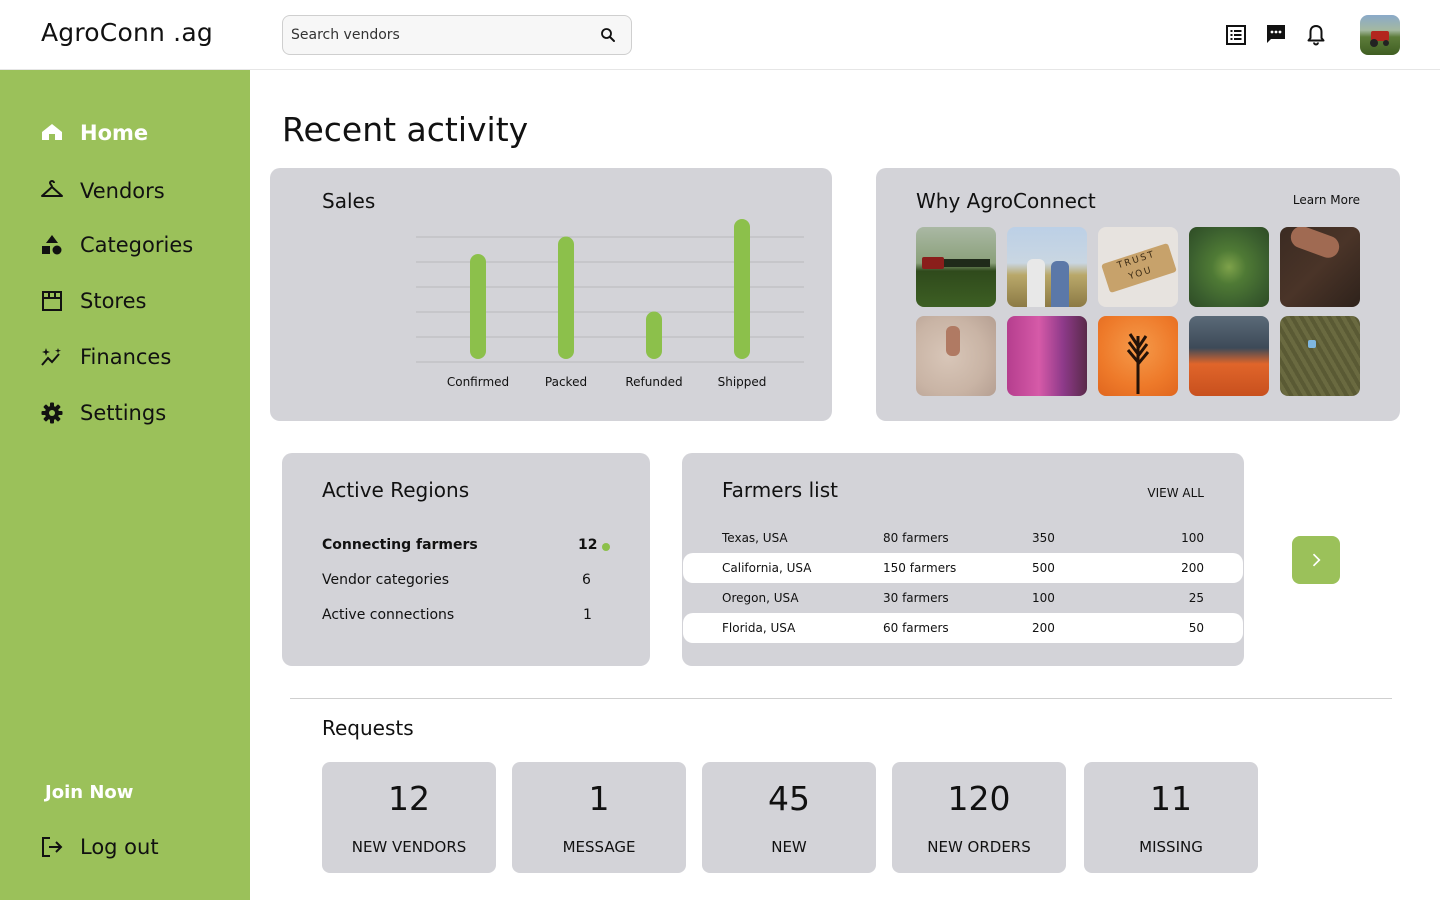 The width and height of the screenshot is (1440, 900). Describe the element at coordinates (52, 357) in the screenshot. I see `chart-sparkle-icon` at that location.